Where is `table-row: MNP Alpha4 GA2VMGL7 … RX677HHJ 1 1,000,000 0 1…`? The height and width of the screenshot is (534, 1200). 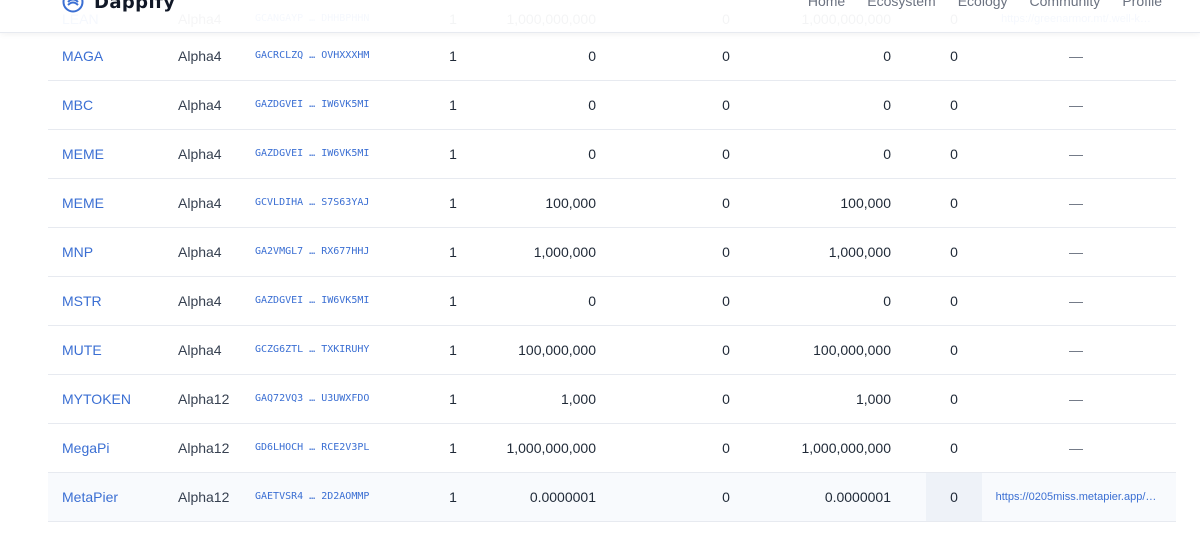
table-row: MNP Alpha4 GA2VMGL7 … RX677HHJ 1 1,000,000 0 1… is located at coordinates (612, 252).